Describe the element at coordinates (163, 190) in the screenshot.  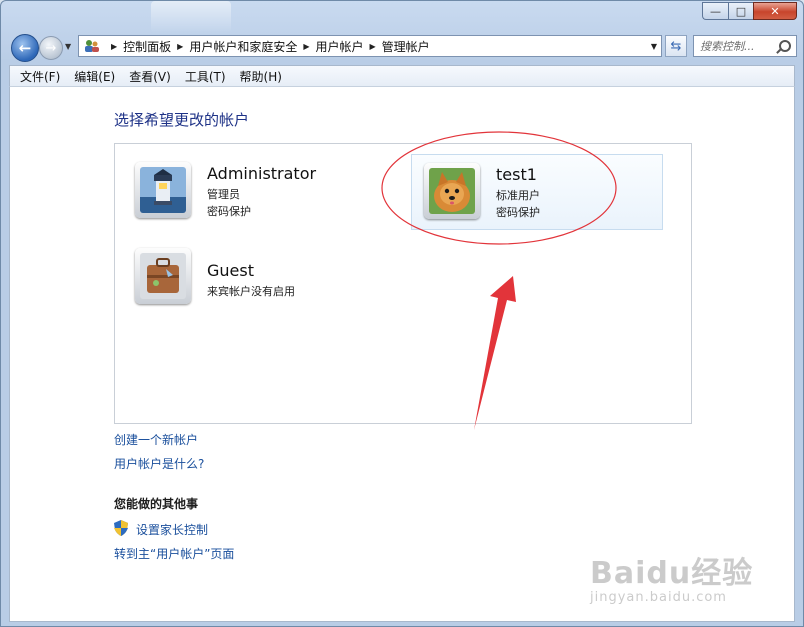
I see `lighthouse-icon` at that location.